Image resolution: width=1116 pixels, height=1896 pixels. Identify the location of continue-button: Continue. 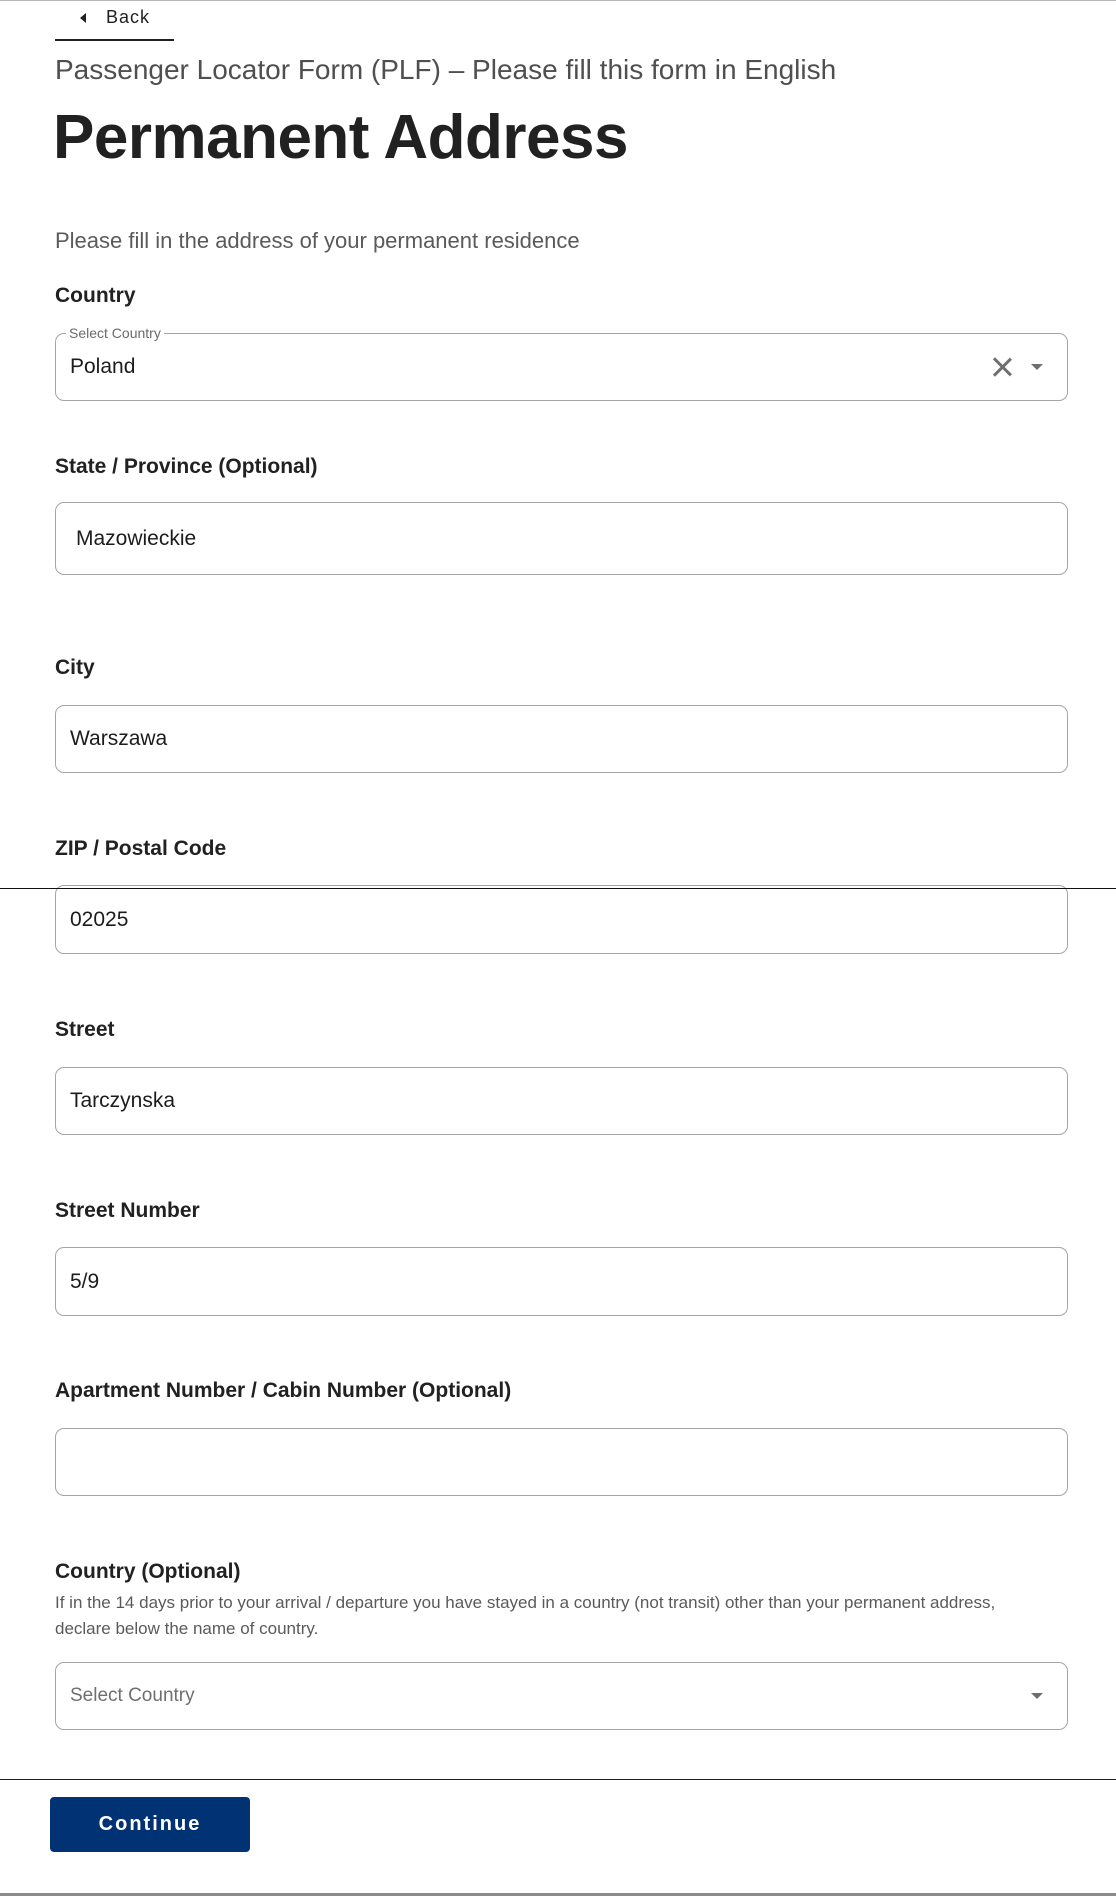
(150, 1824).